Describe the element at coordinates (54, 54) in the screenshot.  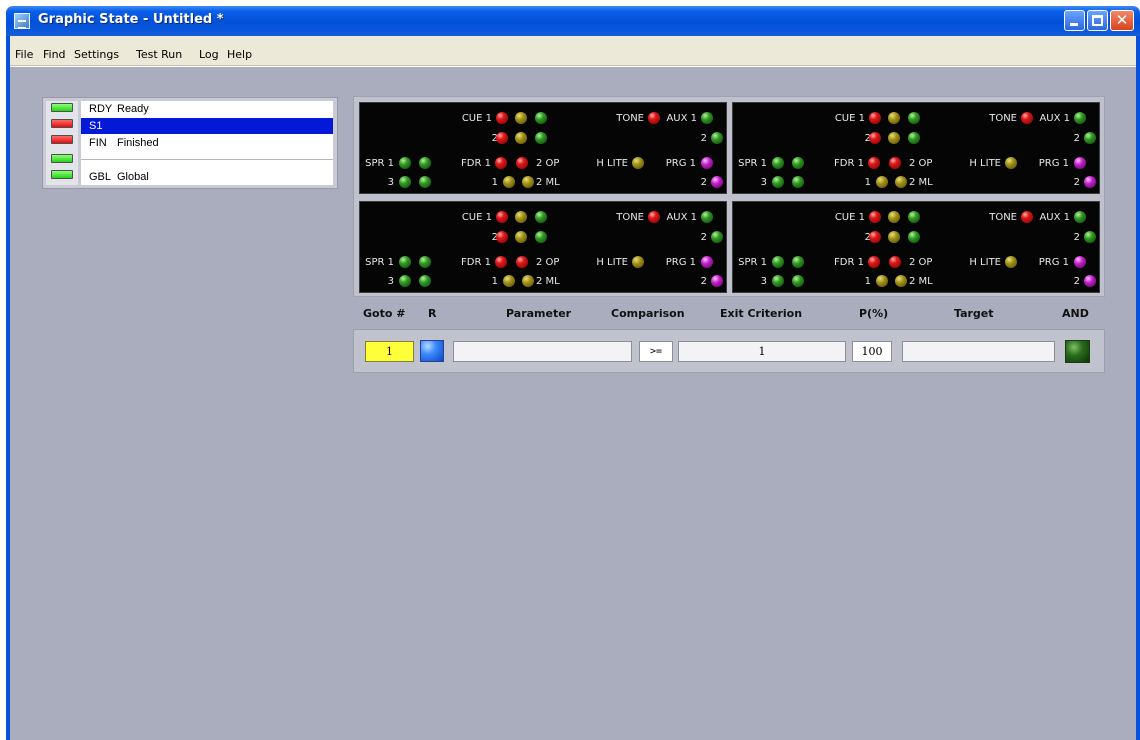
I see `menu-find: Find` at that location.